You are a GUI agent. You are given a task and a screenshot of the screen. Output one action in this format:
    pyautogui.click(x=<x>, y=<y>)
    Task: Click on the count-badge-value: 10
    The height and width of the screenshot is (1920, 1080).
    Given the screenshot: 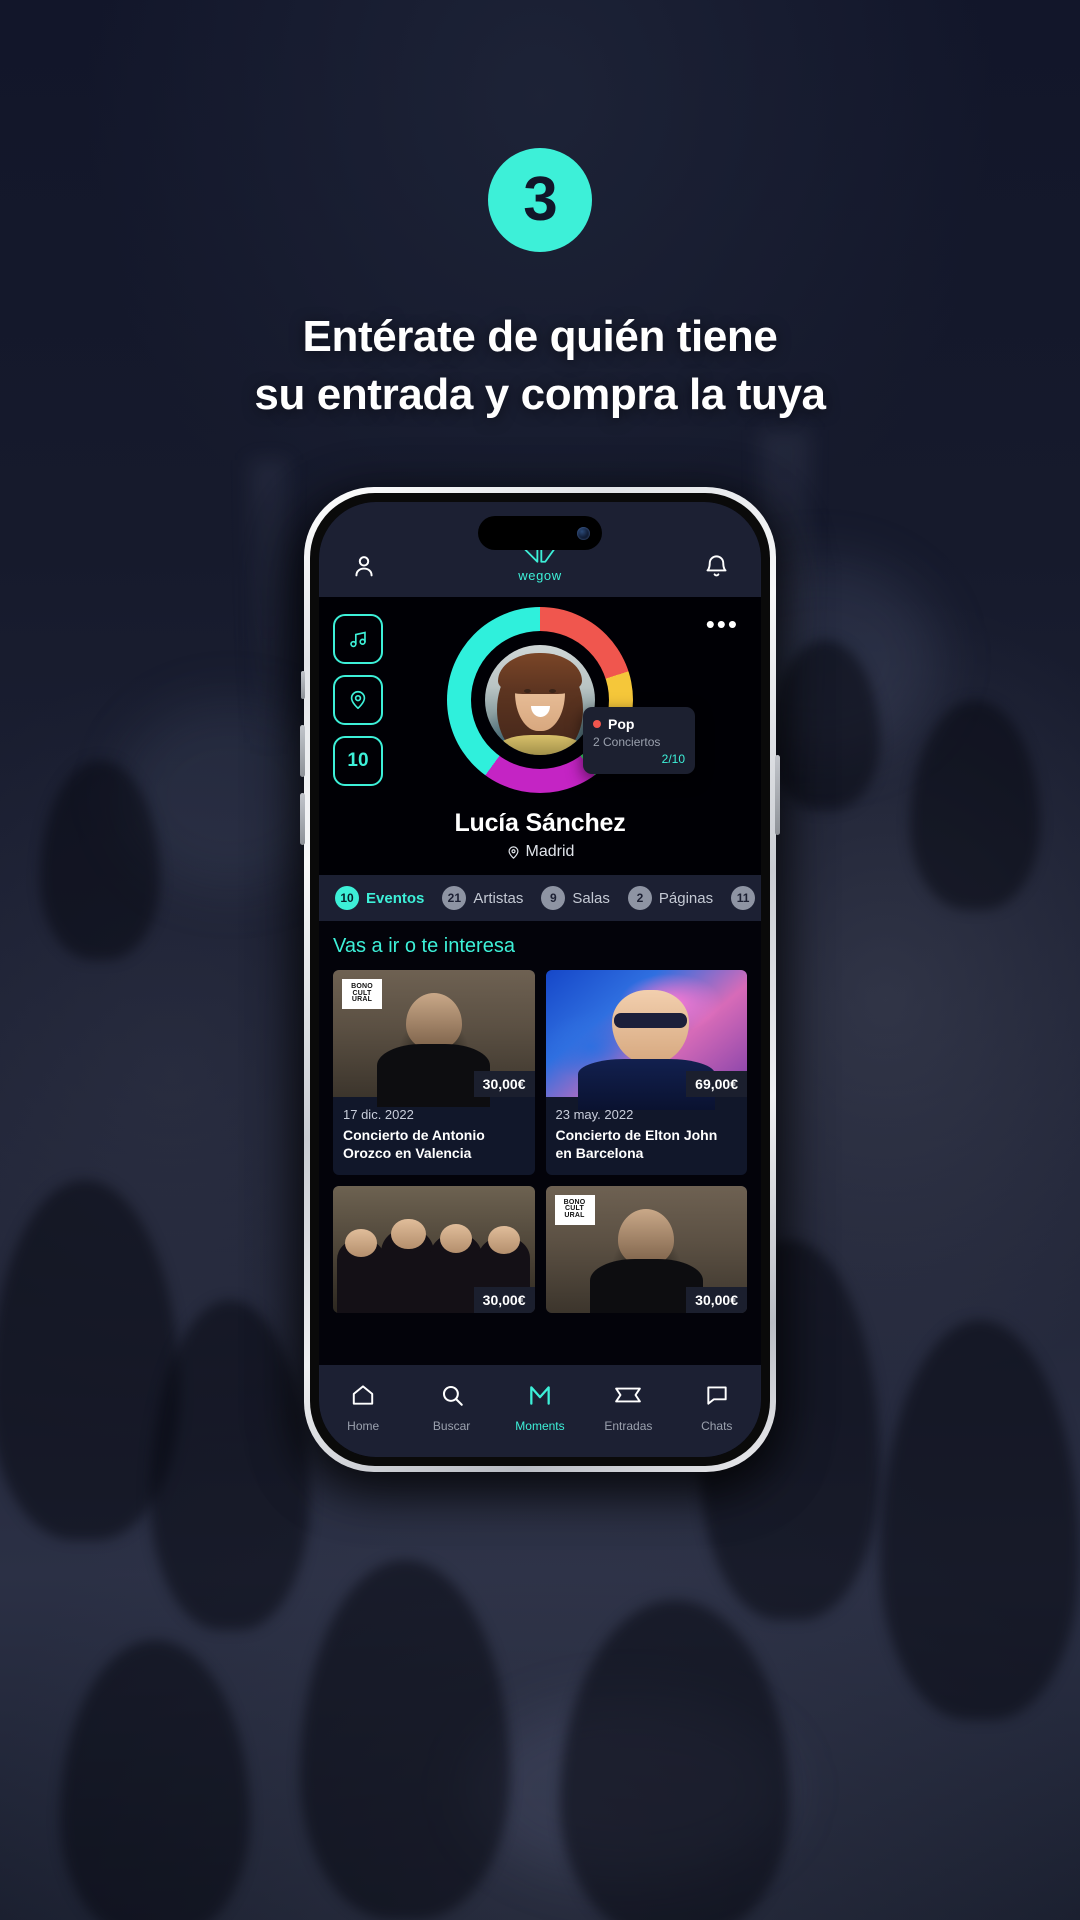 What is the action you would take?
    pyautogui.click(x=358, y=760)
    